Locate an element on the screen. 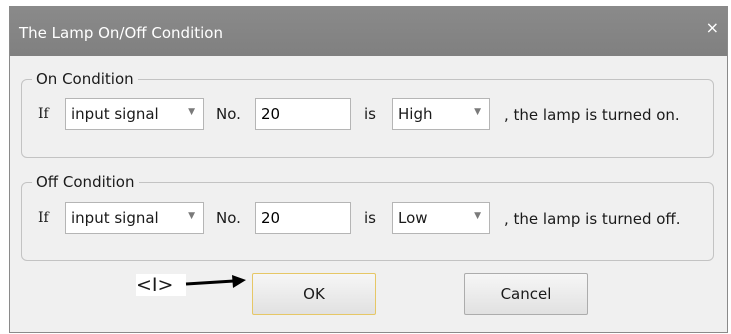  on-is-label: is is located at coordinates (370, 114).